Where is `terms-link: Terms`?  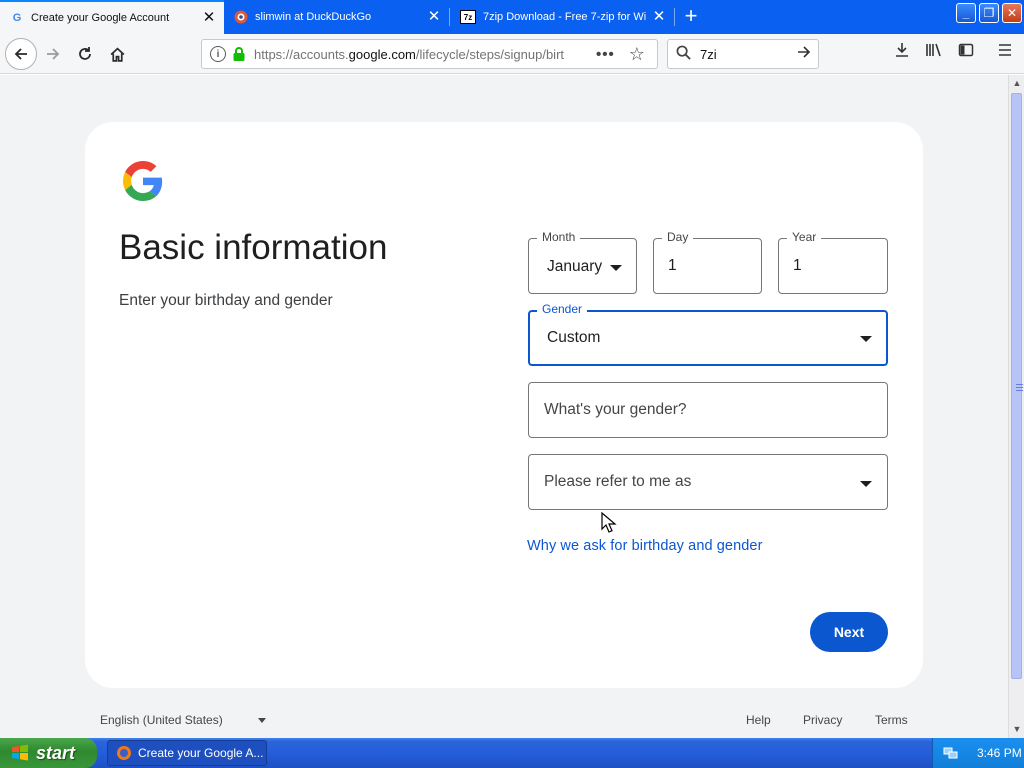 terms-link: Terms is located at coordinates (891, 720).